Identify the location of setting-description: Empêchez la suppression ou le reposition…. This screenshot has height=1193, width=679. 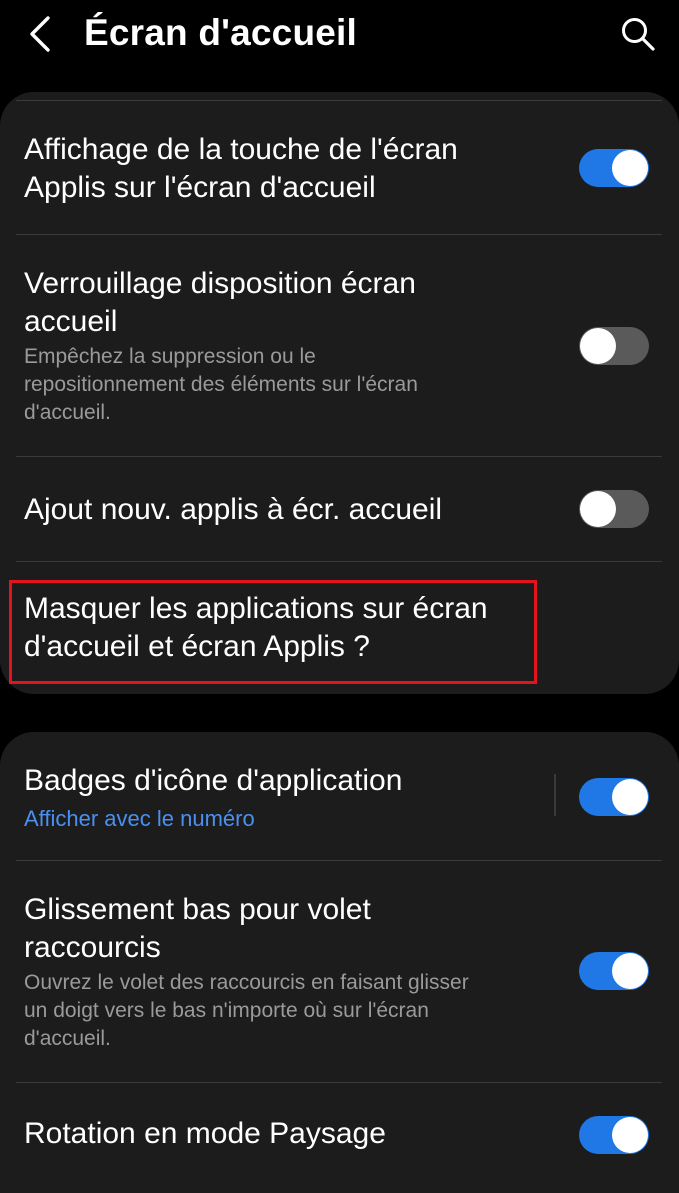
(284, 385).